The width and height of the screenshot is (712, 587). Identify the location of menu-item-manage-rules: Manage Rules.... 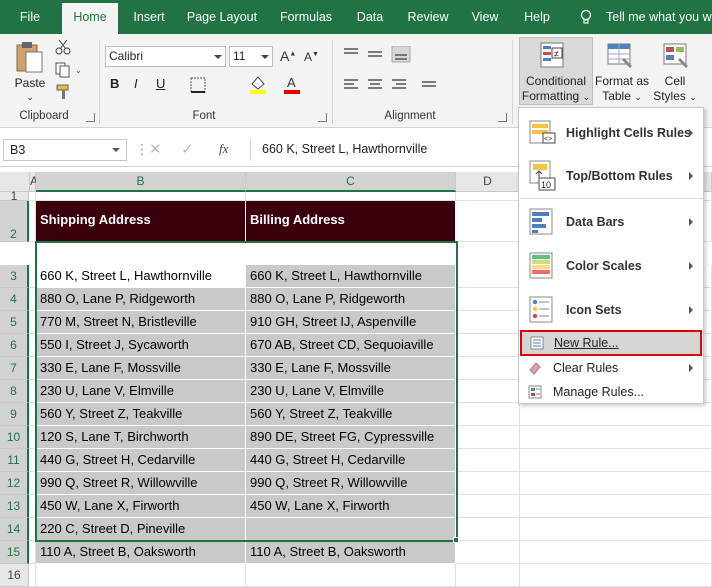
(611, 392).